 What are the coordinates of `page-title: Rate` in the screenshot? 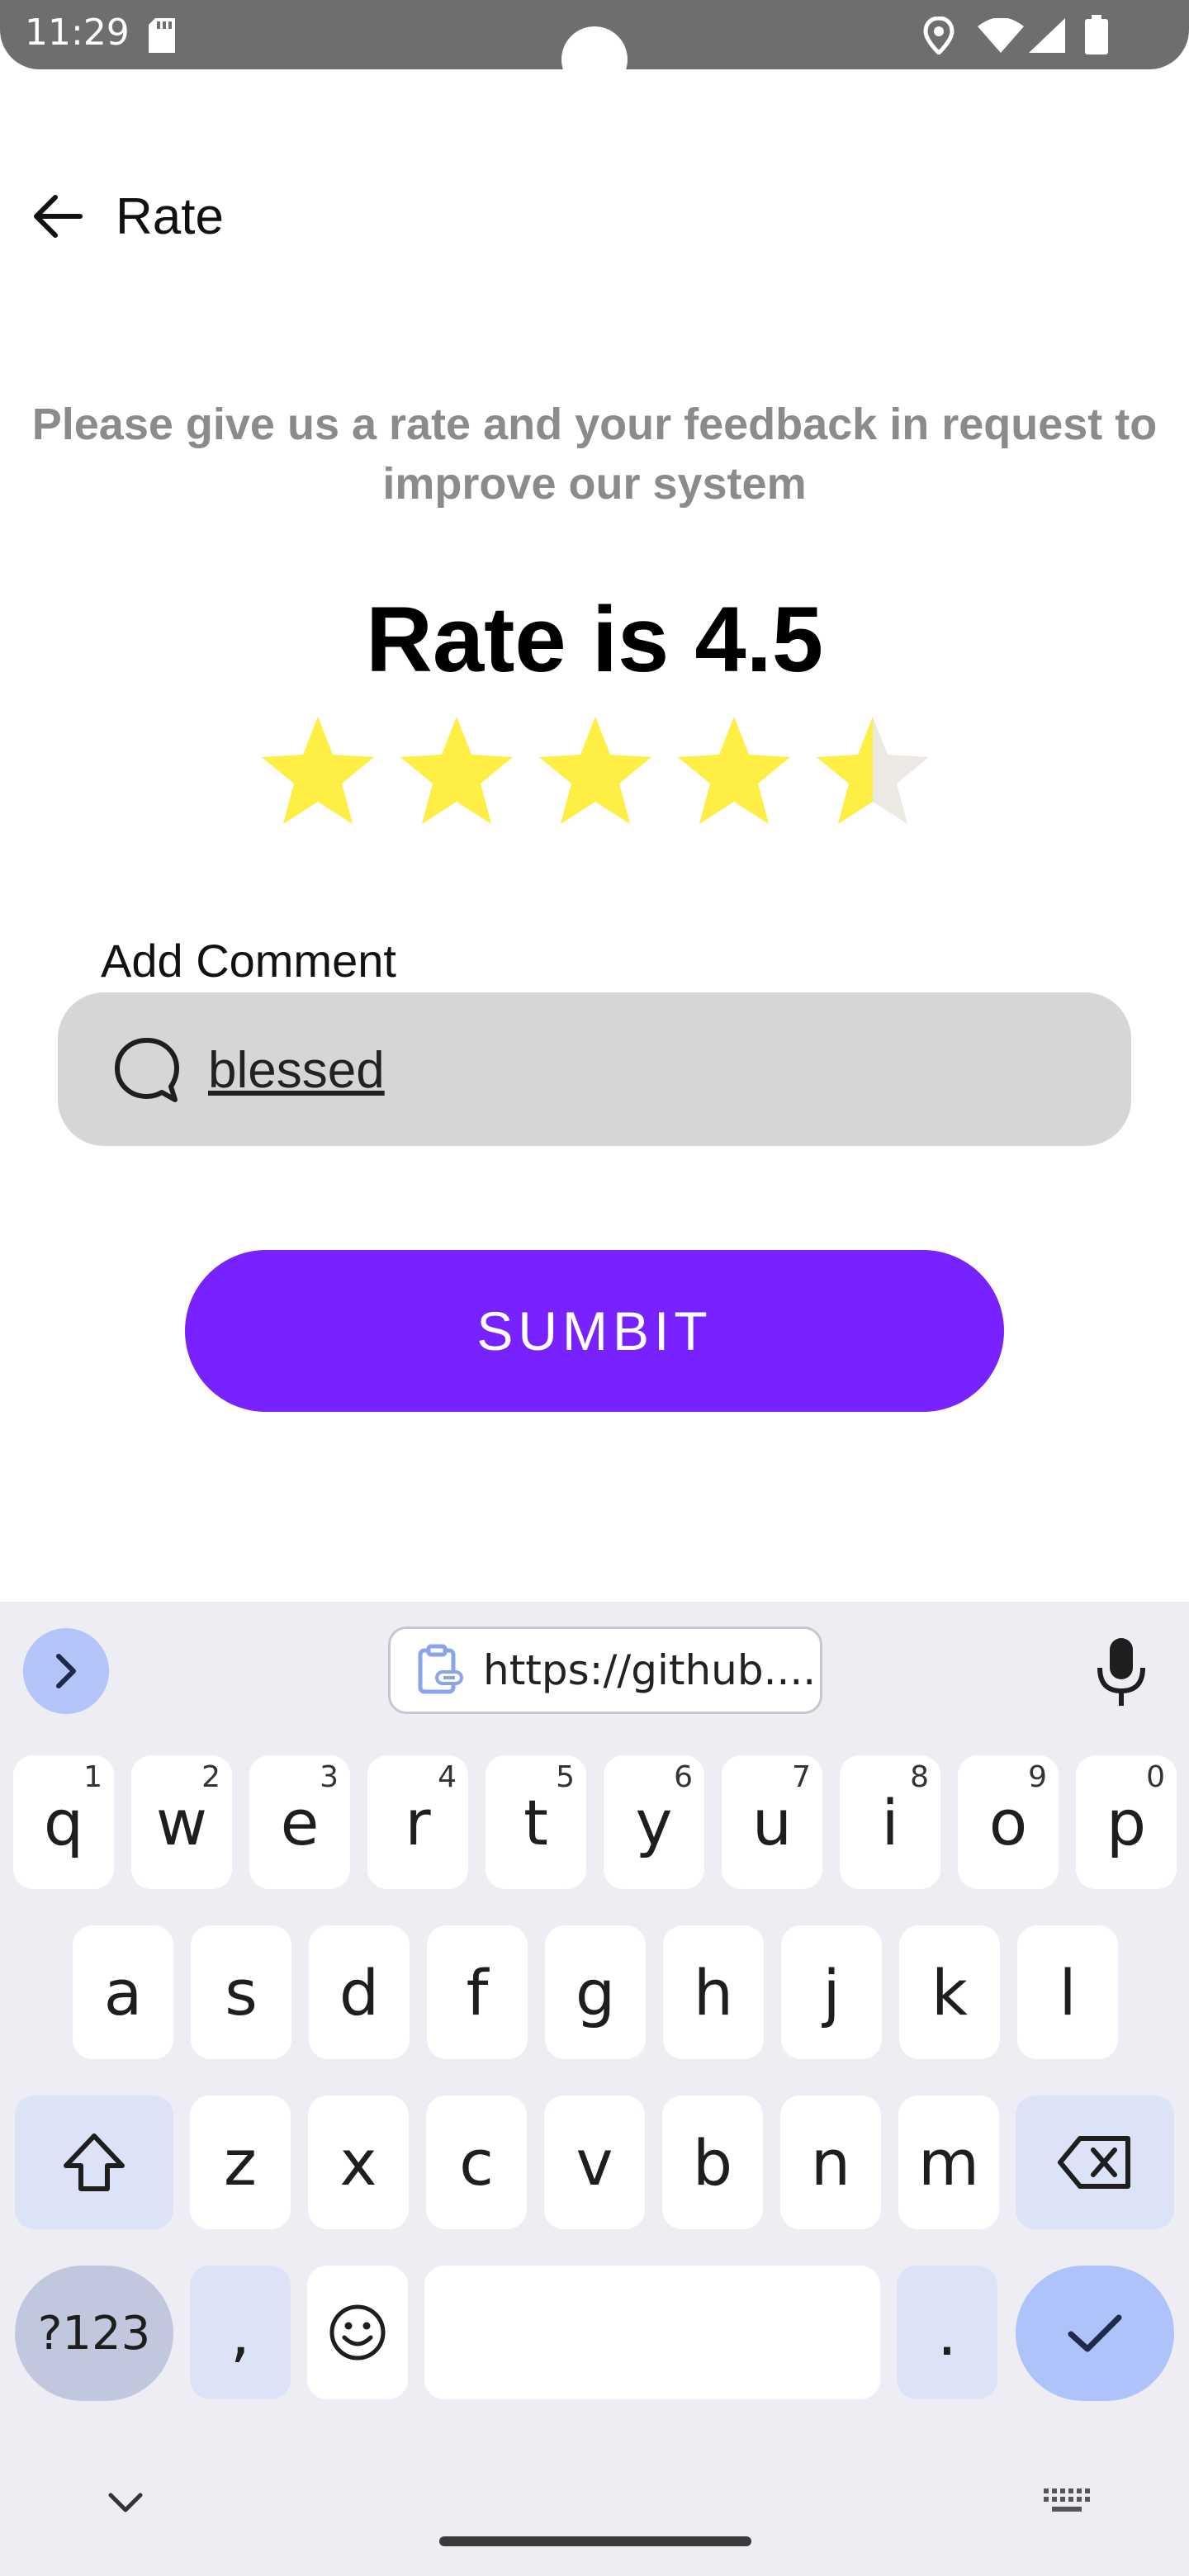 It's located at (170, 216).